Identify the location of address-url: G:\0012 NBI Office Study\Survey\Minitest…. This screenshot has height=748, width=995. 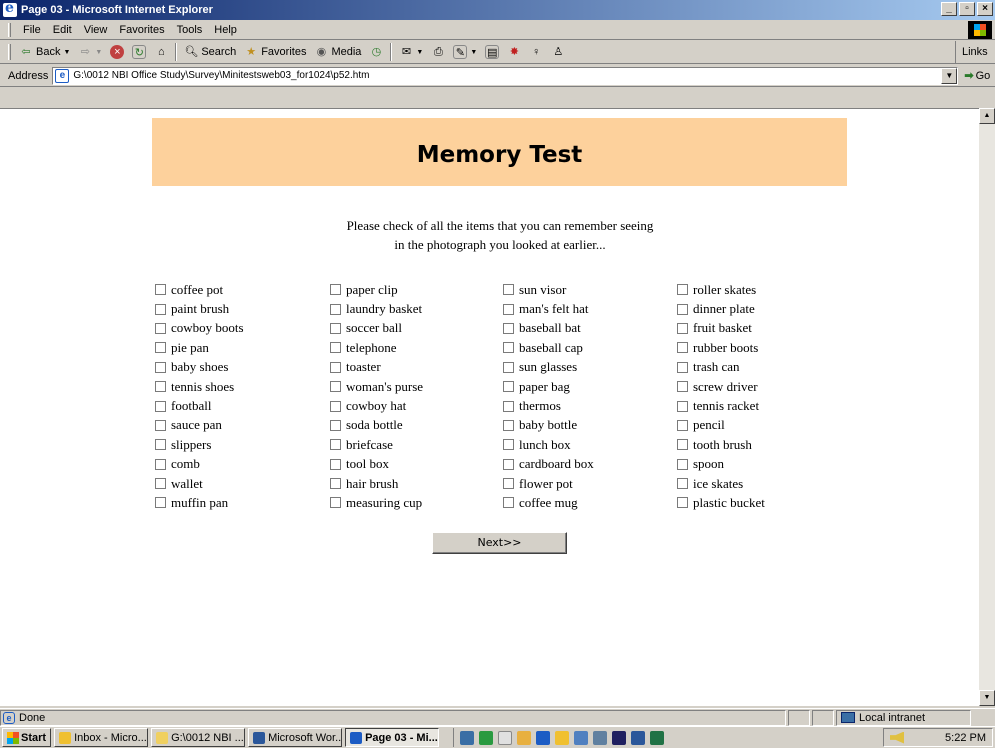
(221, 75).